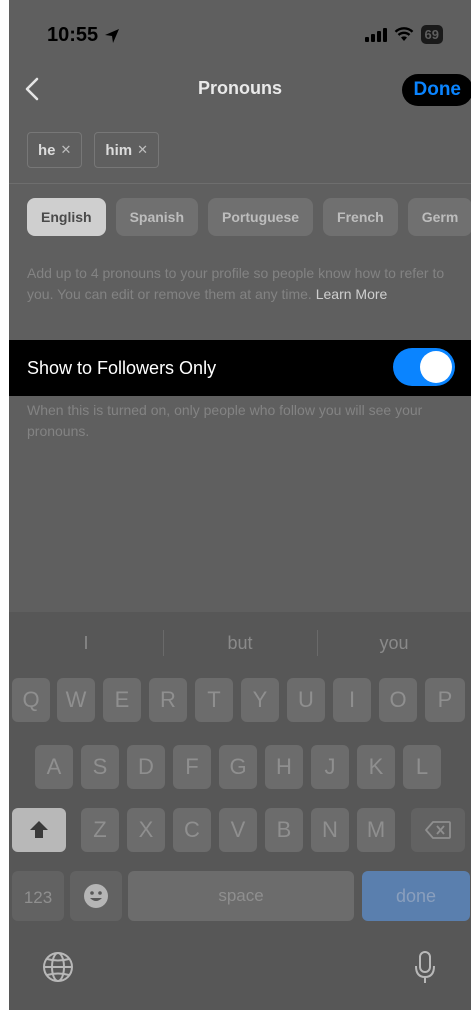 This screenshot has height=1010, width=471. What do you see at coordinates (66, 217) in the screenshot?
I see `tab-english: English` at bounding box center [66, 217].